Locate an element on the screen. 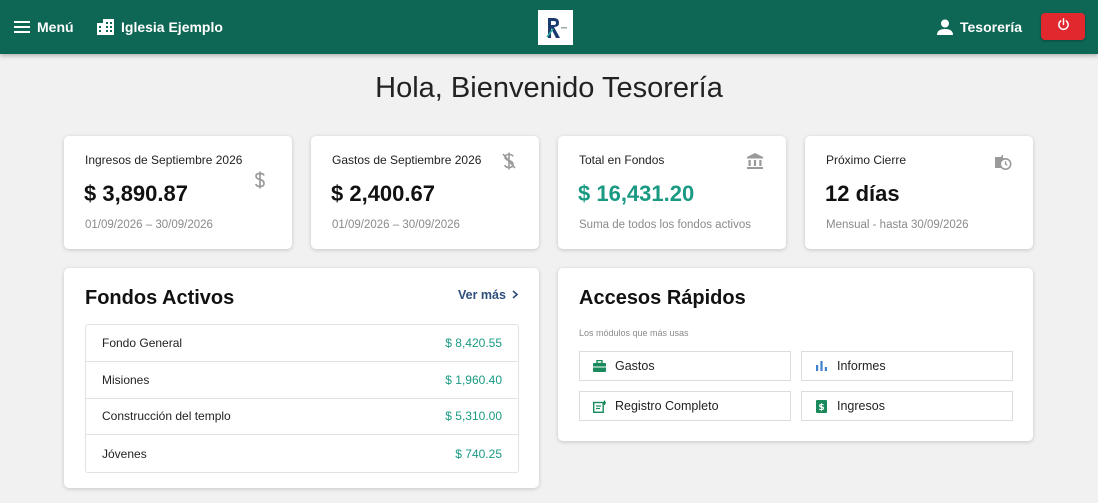  stat-value: 12 días is located at coordinates (862, 193).